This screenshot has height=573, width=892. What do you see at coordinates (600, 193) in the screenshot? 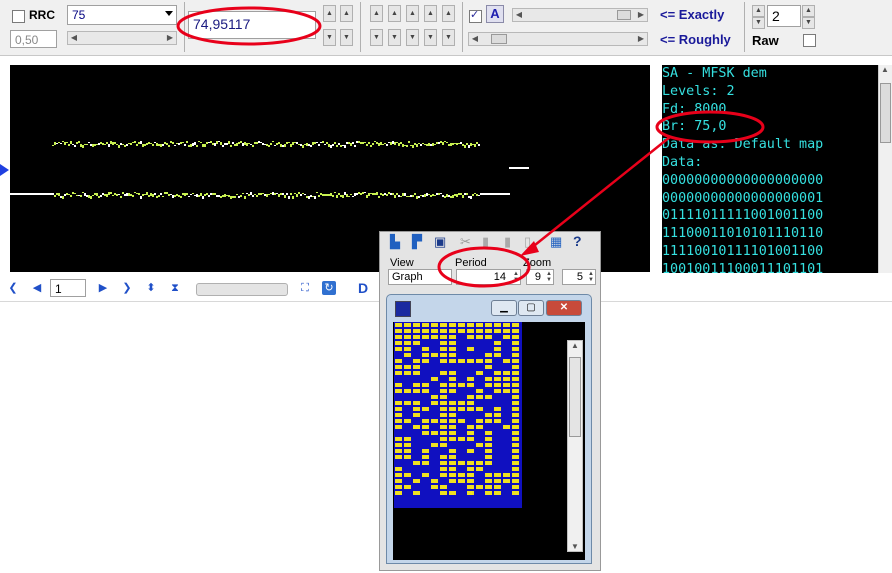
I see `annotation-arrow` at bounding box center [600, 193].